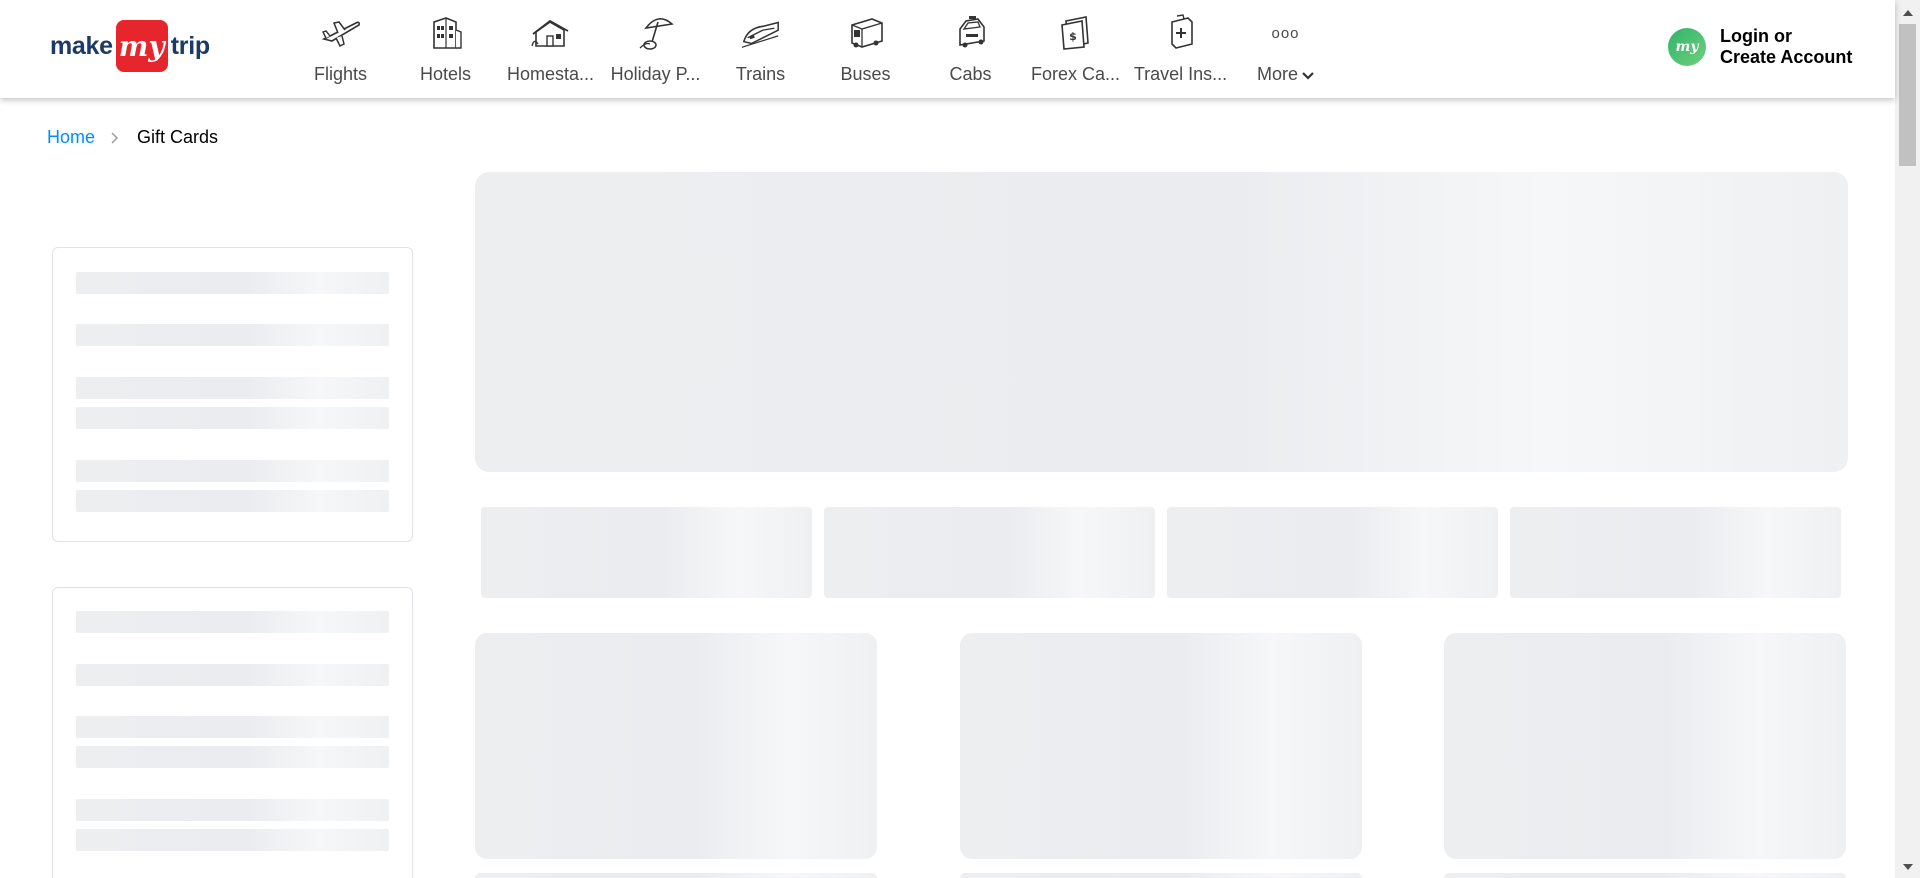 This screenshot has height=878, width=1920. I want to click on nav-item-hotels: Hotels, so click(445, 48).